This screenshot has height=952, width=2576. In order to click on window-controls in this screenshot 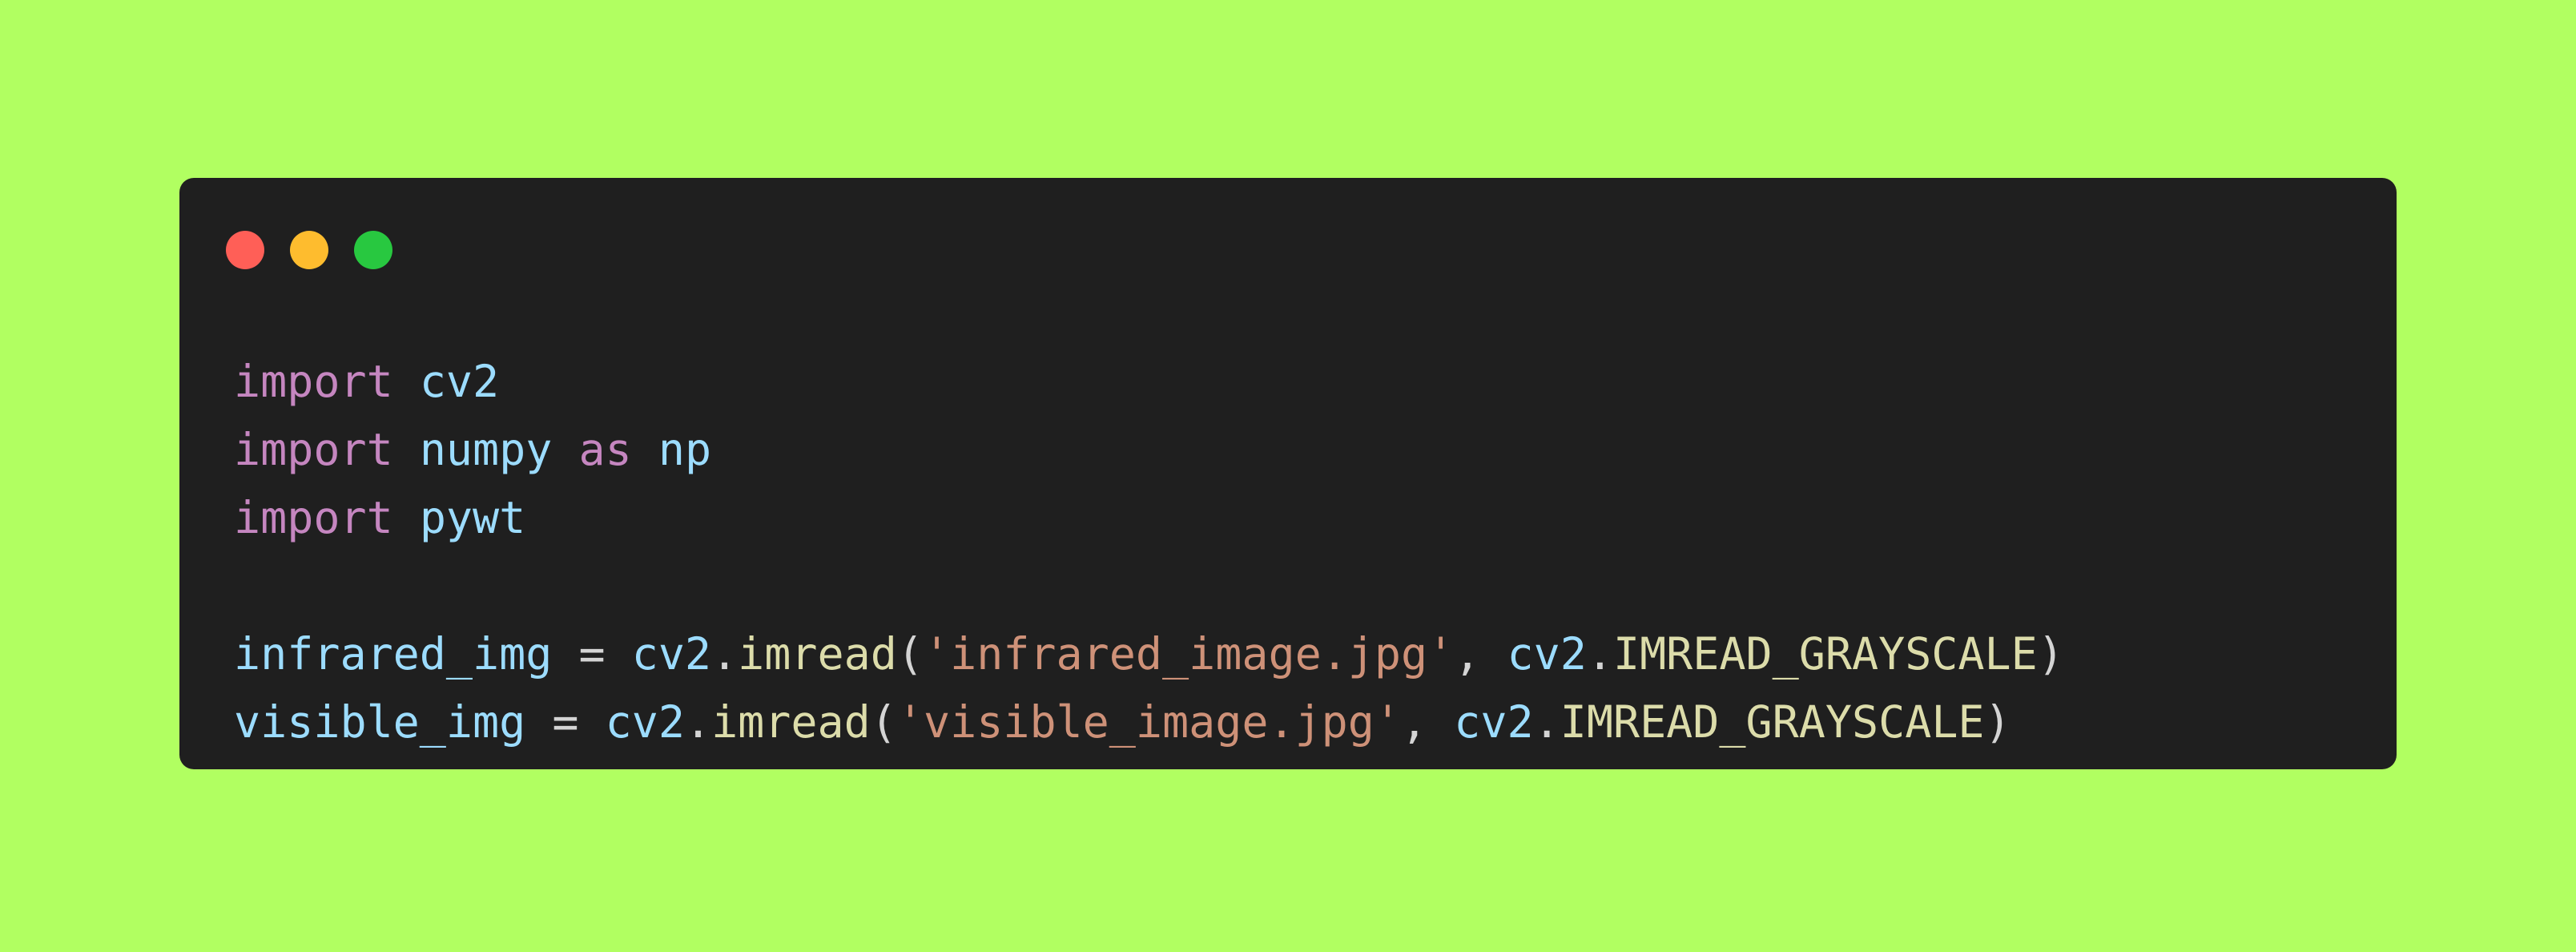, I will do `click(309, 250)`.